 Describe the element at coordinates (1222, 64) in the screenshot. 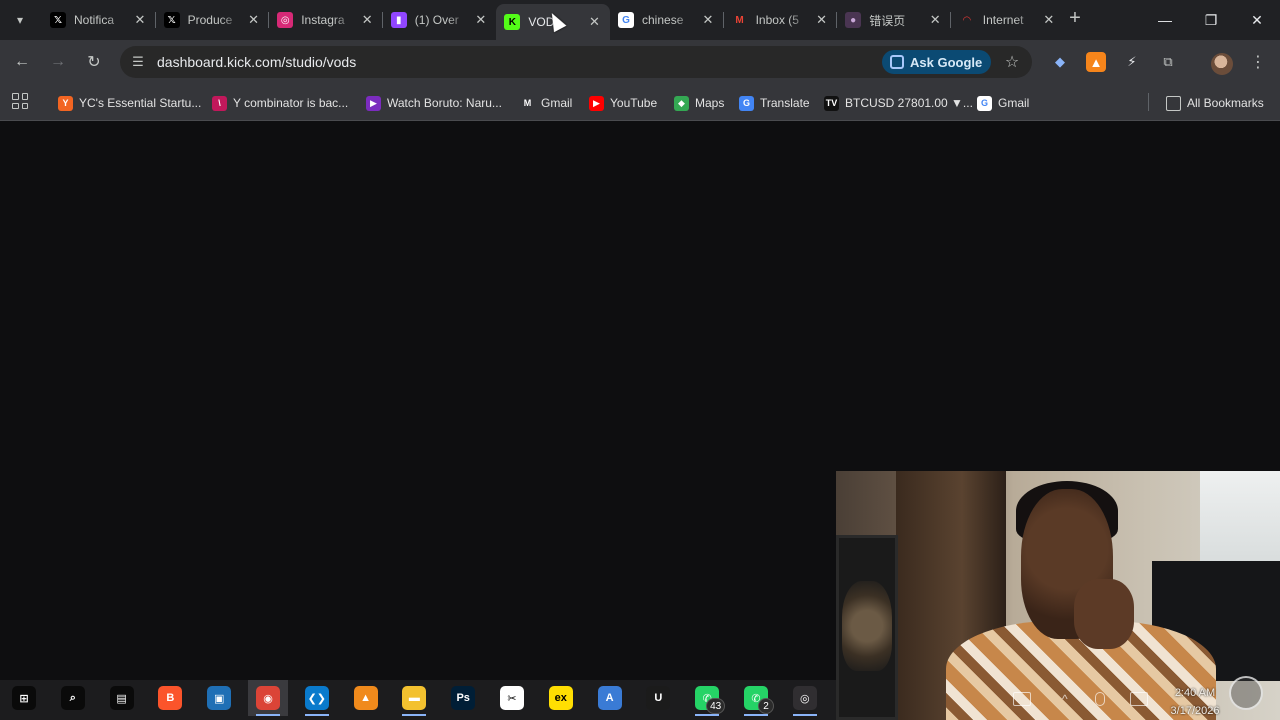

I see `profile-avatar` at that location.